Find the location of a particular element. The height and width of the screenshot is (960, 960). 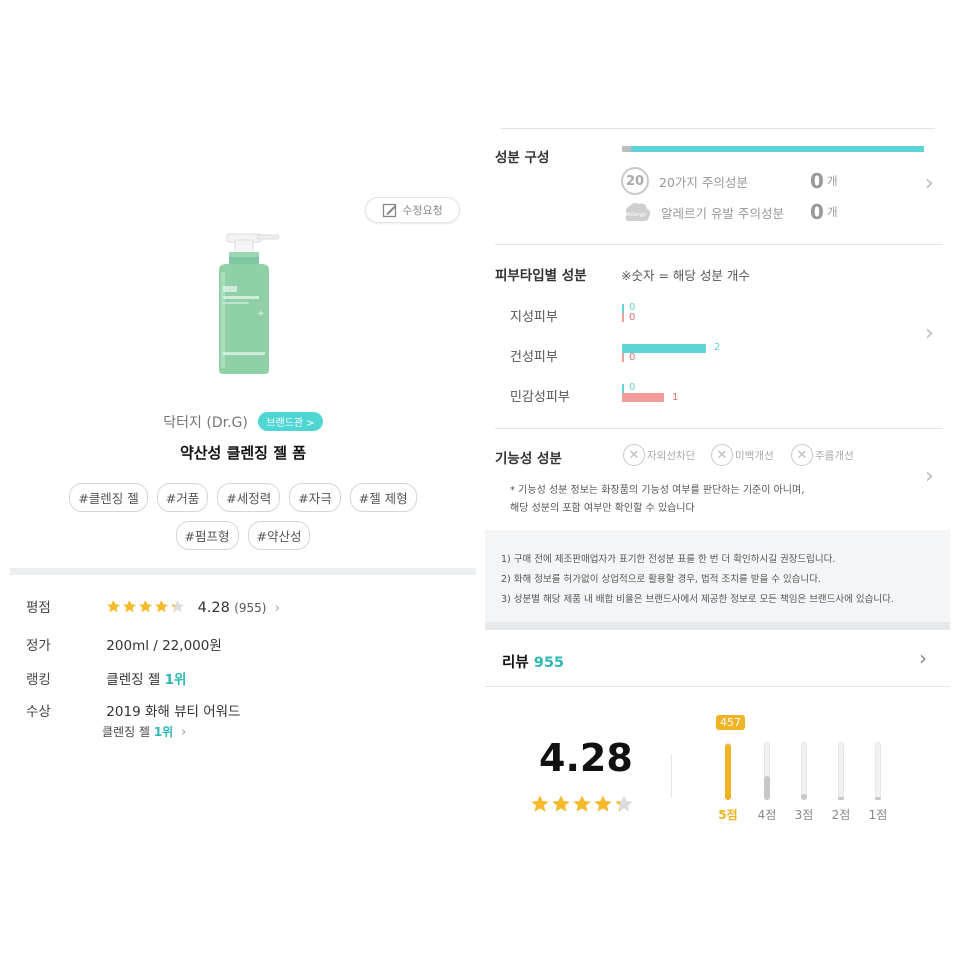

skin-type-label: 건성피부 is located at coordinates (534, 357).